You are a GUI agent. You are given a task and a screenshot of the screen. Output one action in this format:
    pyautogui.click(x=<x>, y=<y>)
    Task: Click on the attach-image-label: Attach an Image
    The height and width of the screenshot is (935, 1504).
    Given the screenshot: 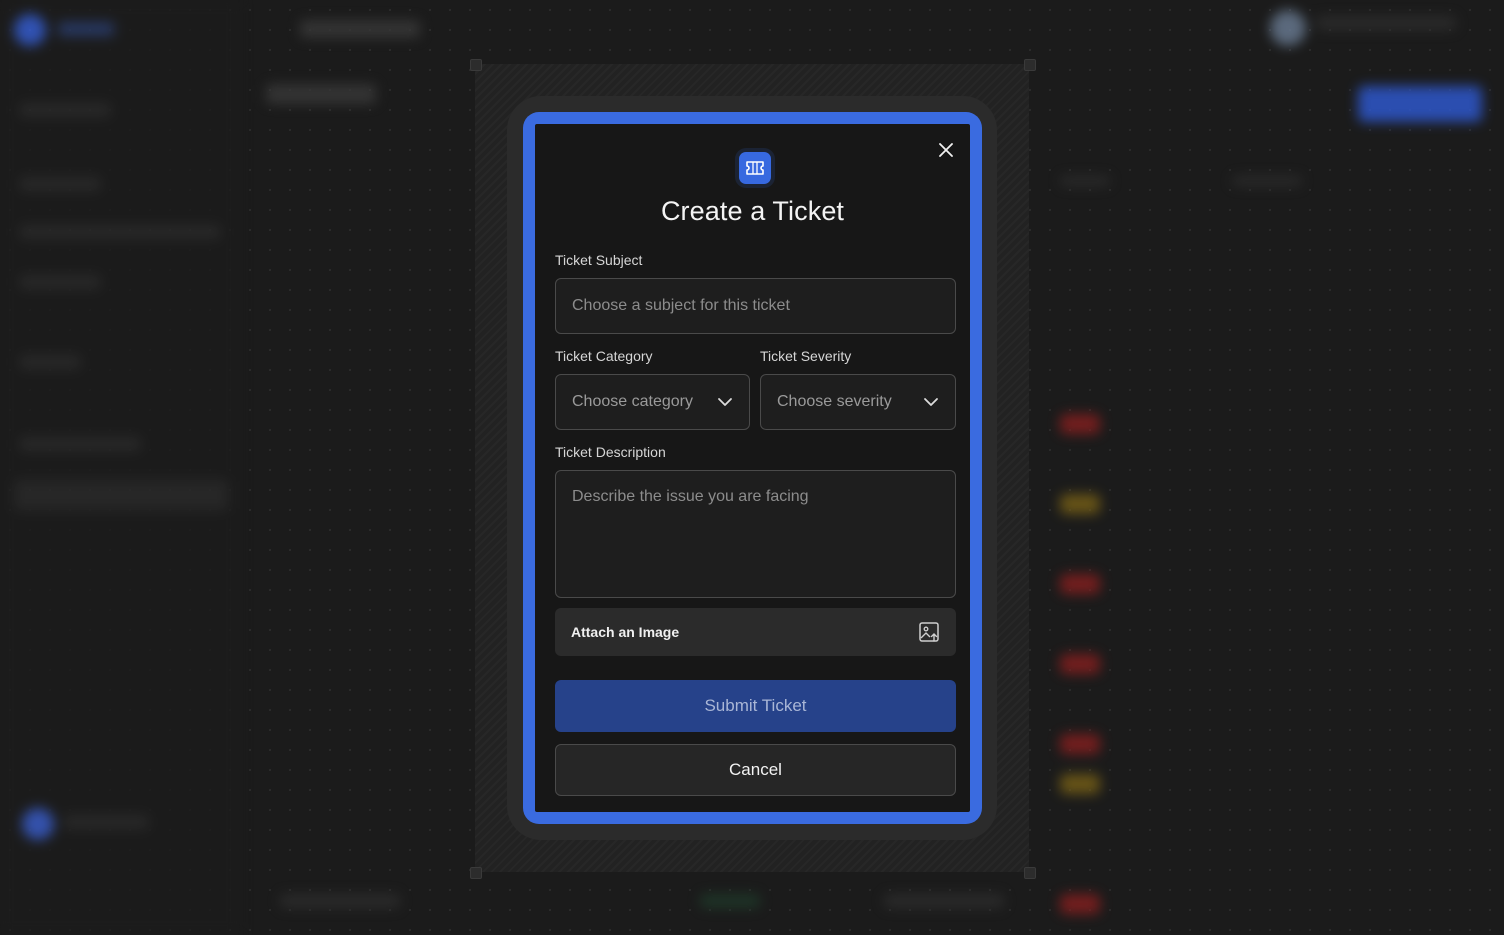 What is the action you would take?
    pyautogui.click(x=625, y=632)
    